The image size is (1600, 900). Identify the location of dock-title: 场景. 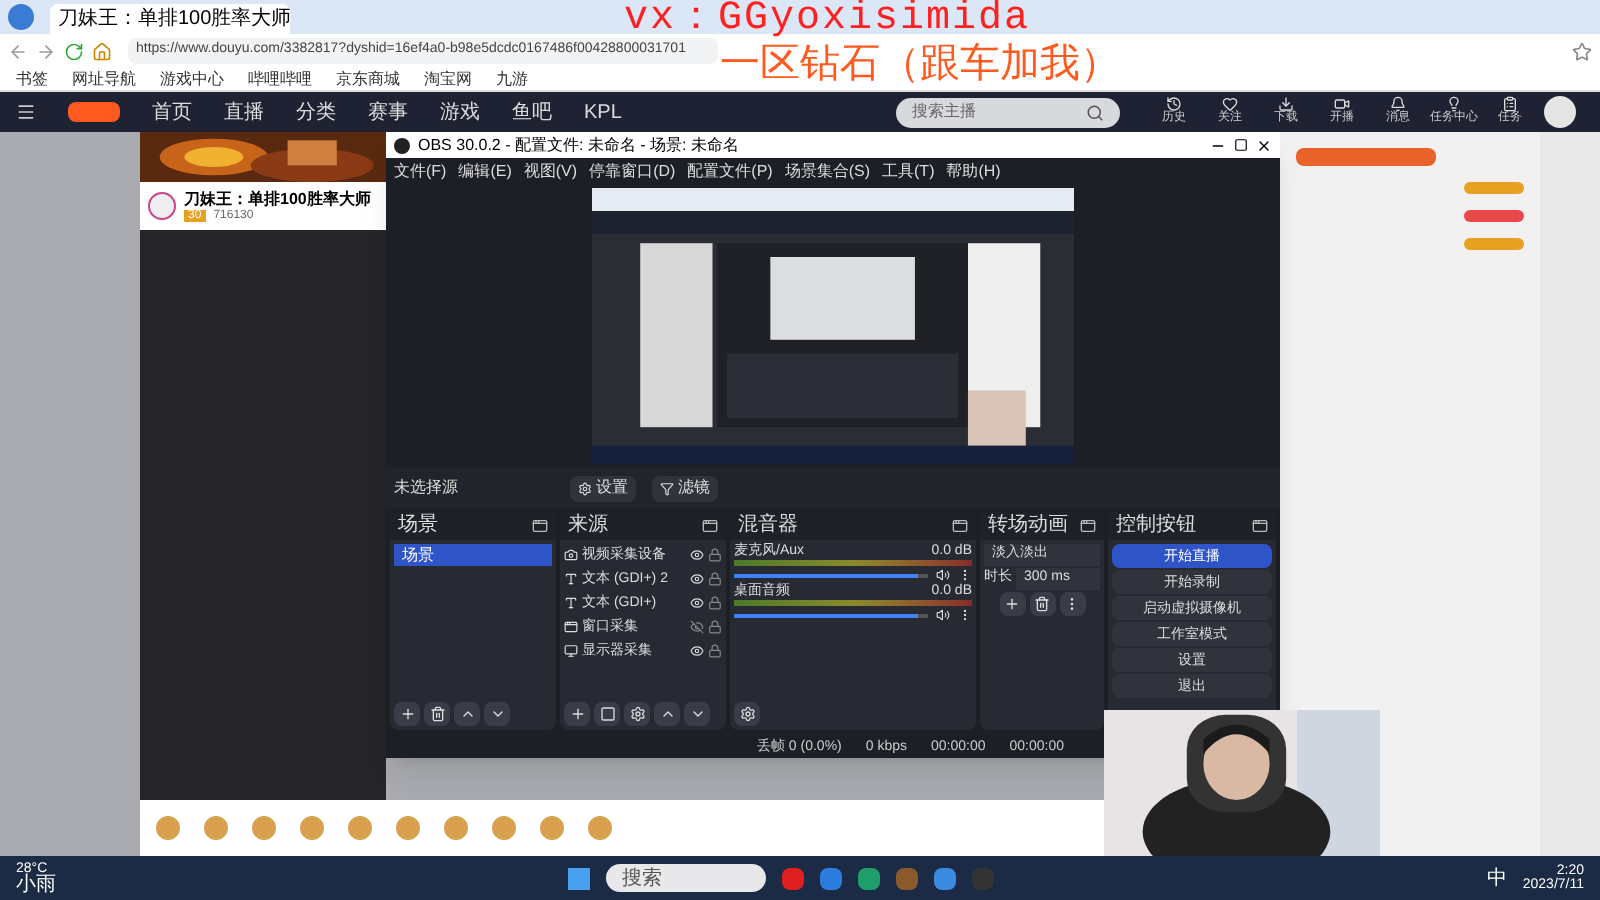
(418, 526).